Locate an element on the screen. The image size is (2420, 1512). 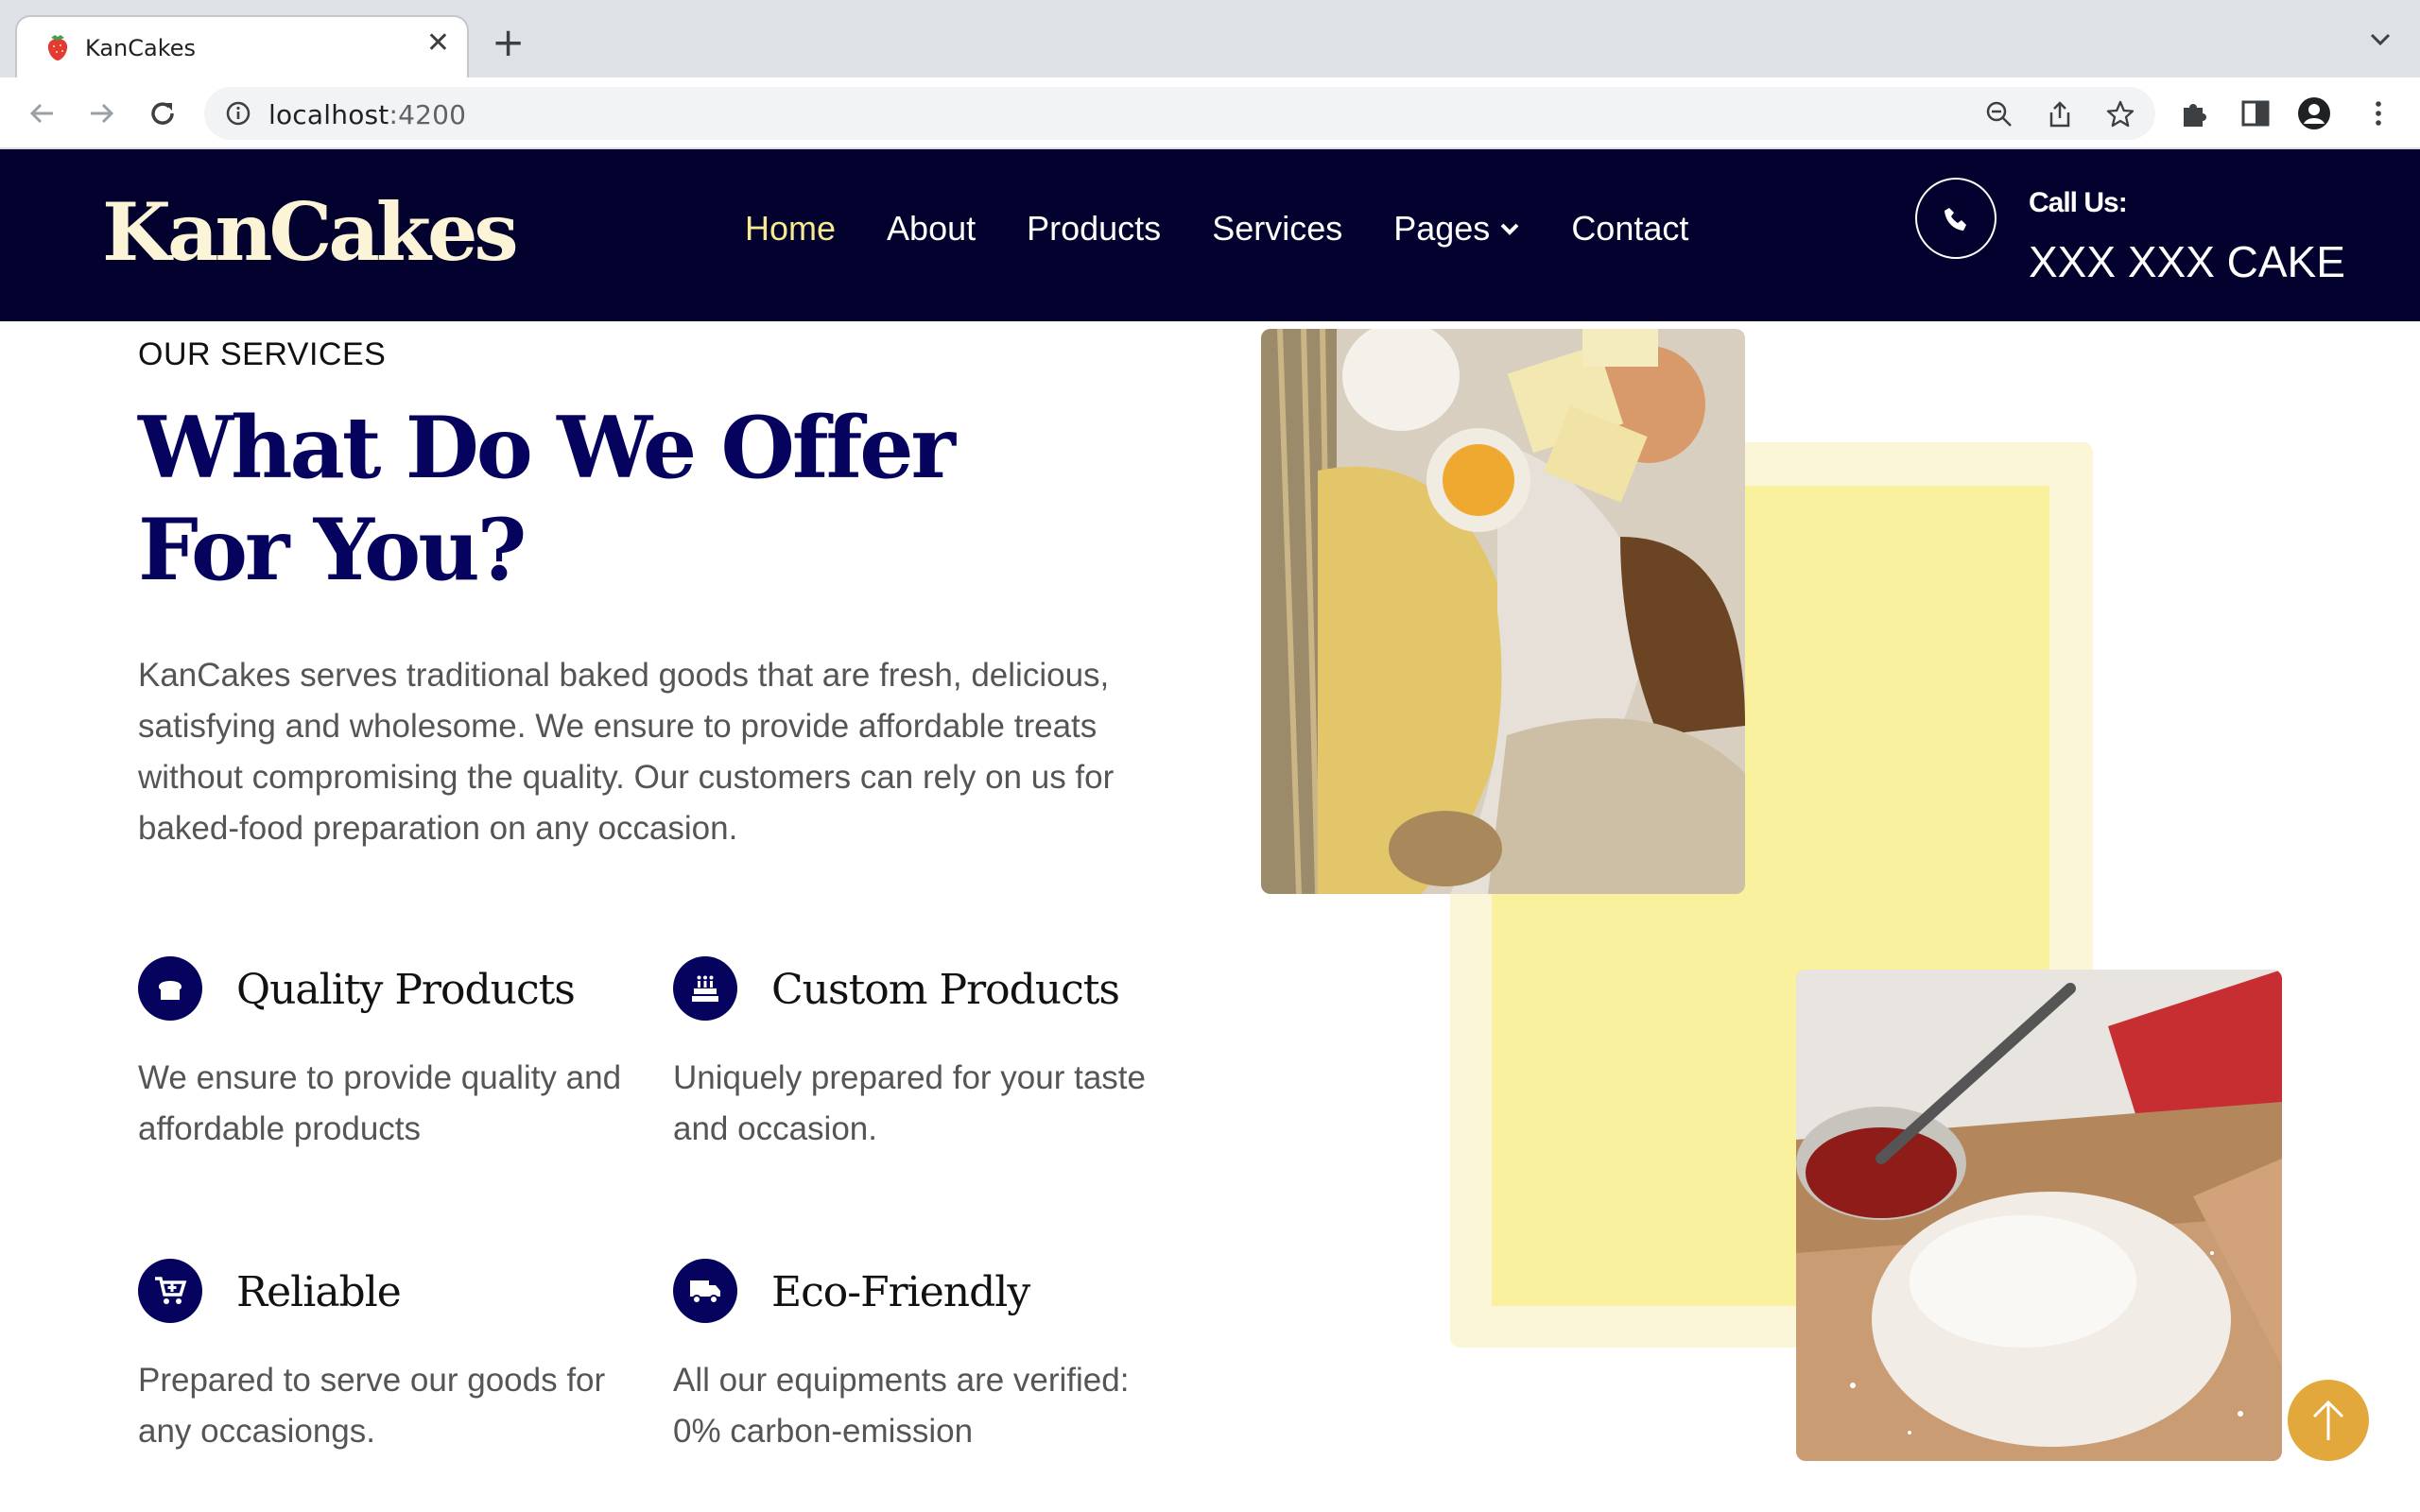
nav-item-label: Pages is located at coordinates (1442, 228).